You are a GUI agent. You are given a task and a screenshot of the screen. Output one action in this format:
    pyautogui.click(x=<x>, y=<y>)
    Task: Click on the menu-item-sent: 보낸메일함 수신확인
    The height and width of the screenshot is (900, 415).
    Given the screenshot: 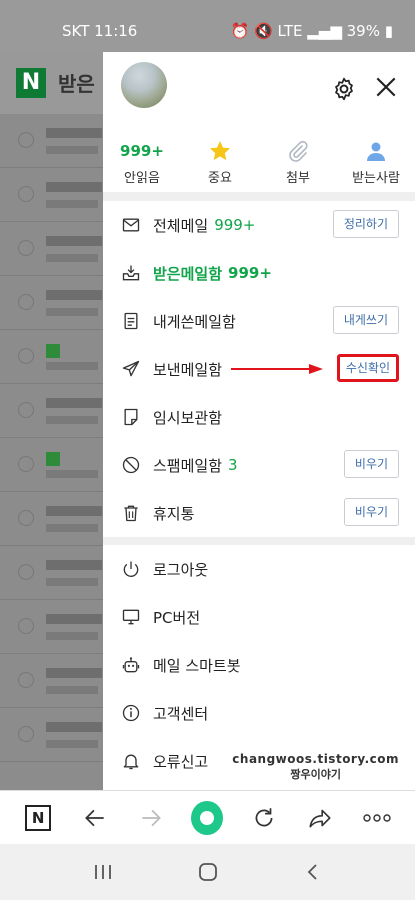 What is the action you would take?
    pyautogui.click(x=259, y=369)
    